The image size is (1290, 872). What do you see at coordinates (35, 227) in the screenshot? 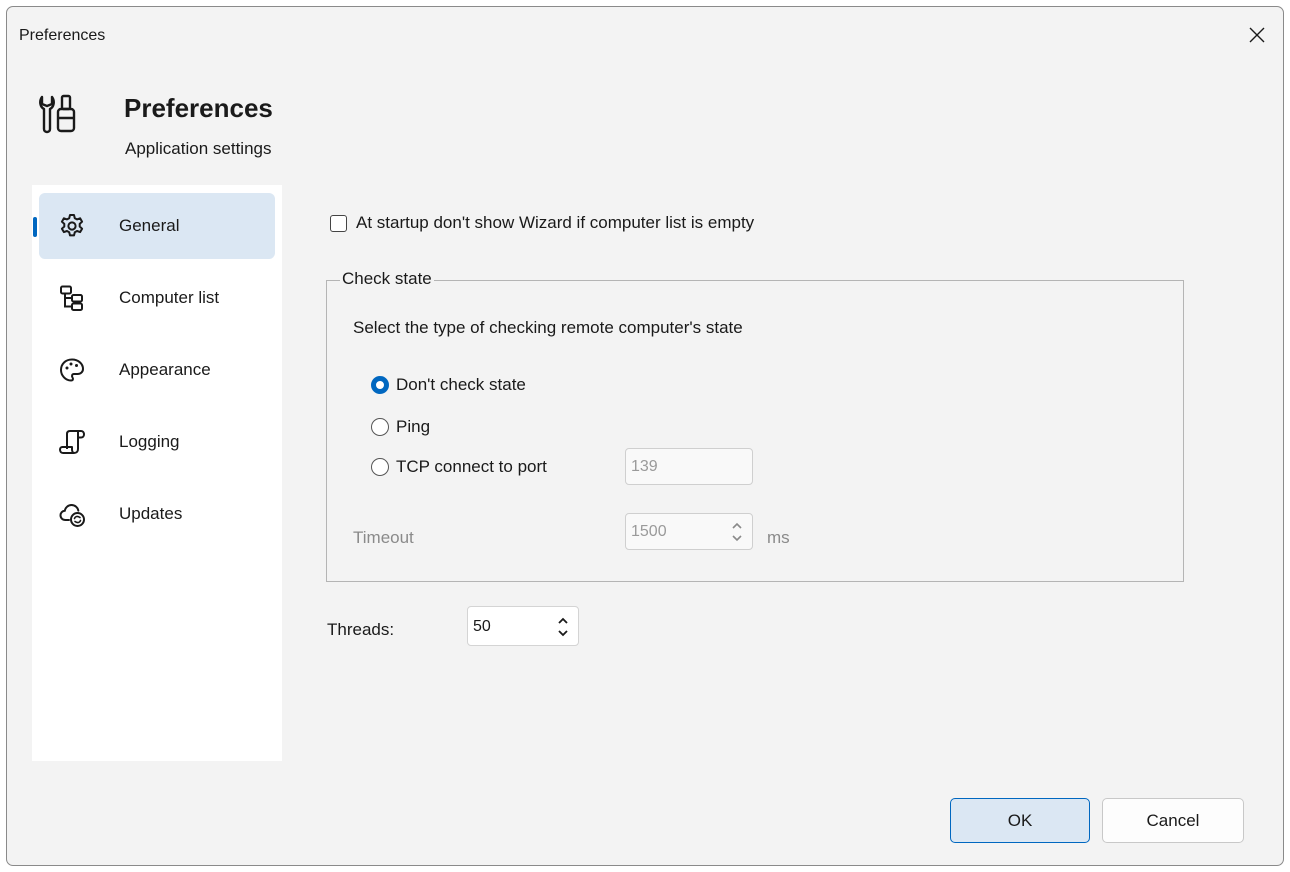
I see `selection-indicator` at bounding box center [35, 227].